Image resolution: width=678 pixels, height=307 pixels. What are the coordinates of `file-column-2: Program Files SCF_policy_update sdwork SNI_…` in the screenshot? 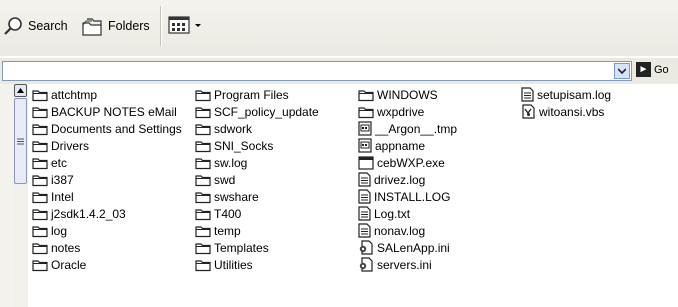 It's located at (257, 179).